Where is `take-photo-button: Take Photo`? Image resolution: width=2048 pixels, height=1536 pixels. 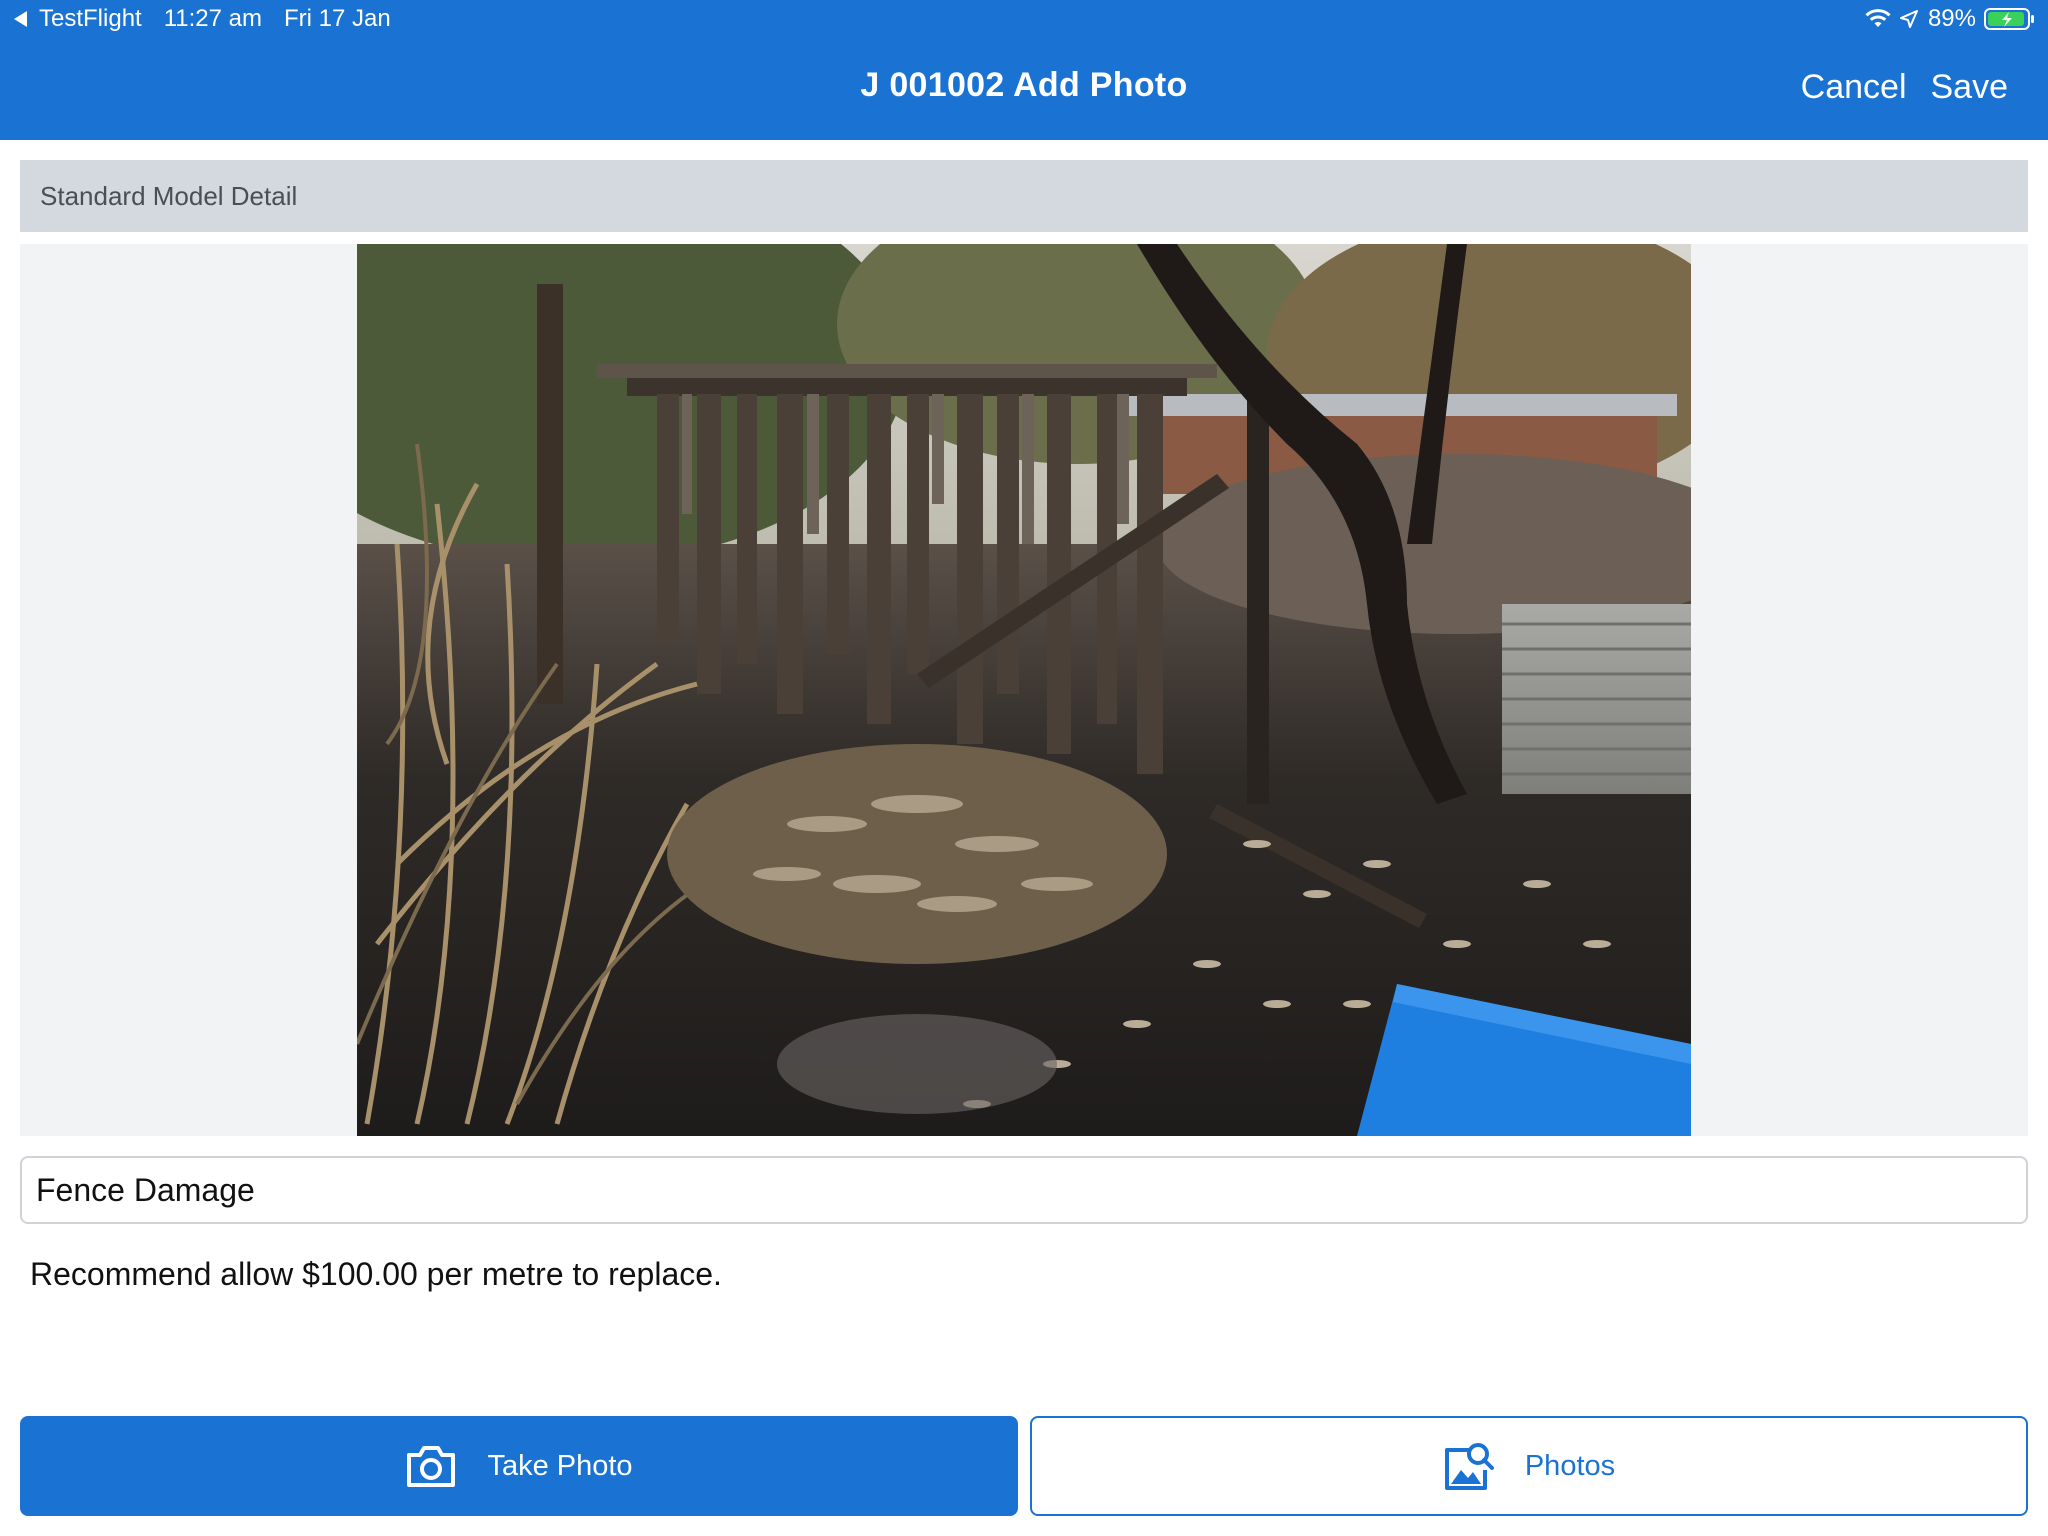
take-photo-button: Take Photo is located at coordinates (519, 1466).